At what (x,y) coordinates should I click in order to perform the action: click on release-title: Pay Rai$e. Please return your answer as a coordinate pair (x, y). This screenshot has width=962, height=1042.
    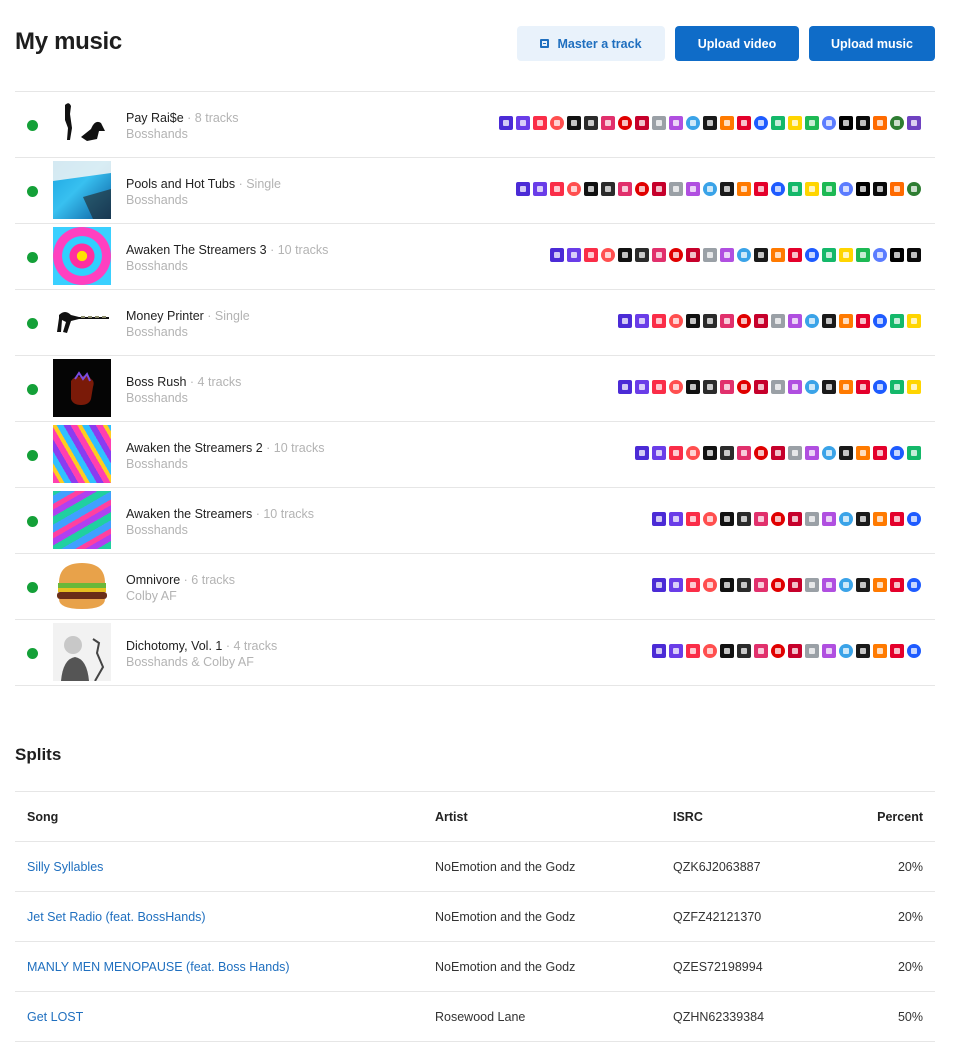
    Looking at the image, I should click on (155, 118).